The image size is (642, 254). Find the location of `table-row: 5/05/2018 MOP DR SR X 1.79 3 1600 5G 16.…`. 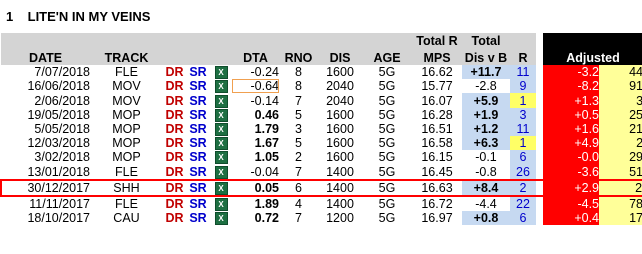

table-row: 5/05/2018 MOP DR SR X 1.79 3 1600 5G 16.… is located at coordinates (321, 129).